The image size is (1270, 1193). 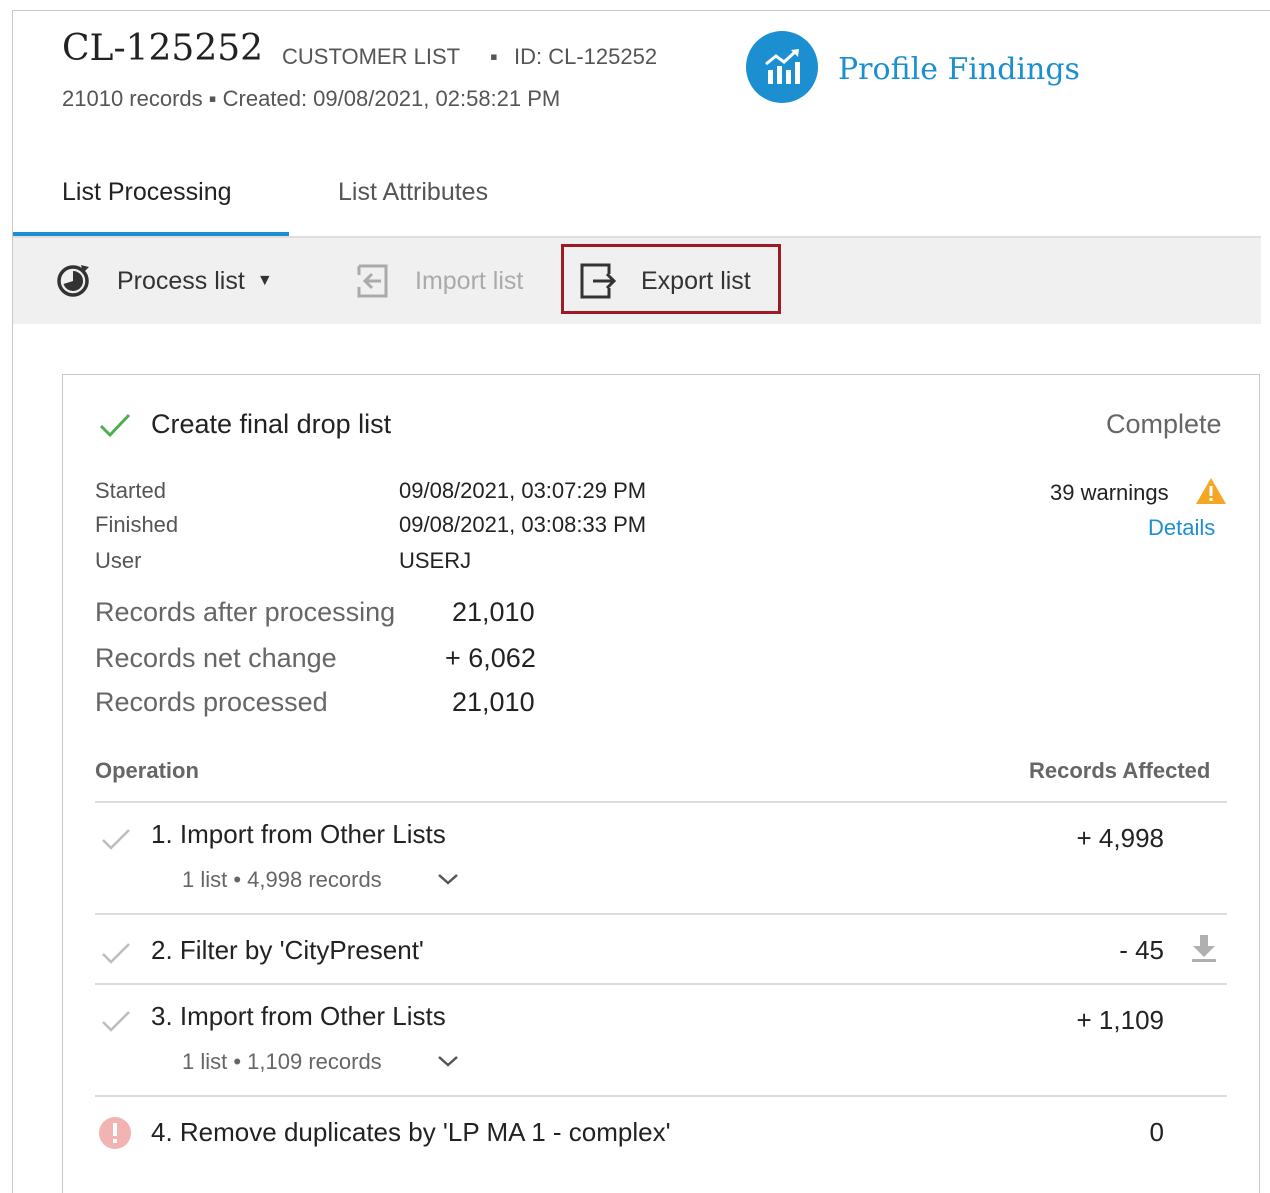 I want to click on tab-bar: List Processing List Attributes, so click(x=637, y=194).